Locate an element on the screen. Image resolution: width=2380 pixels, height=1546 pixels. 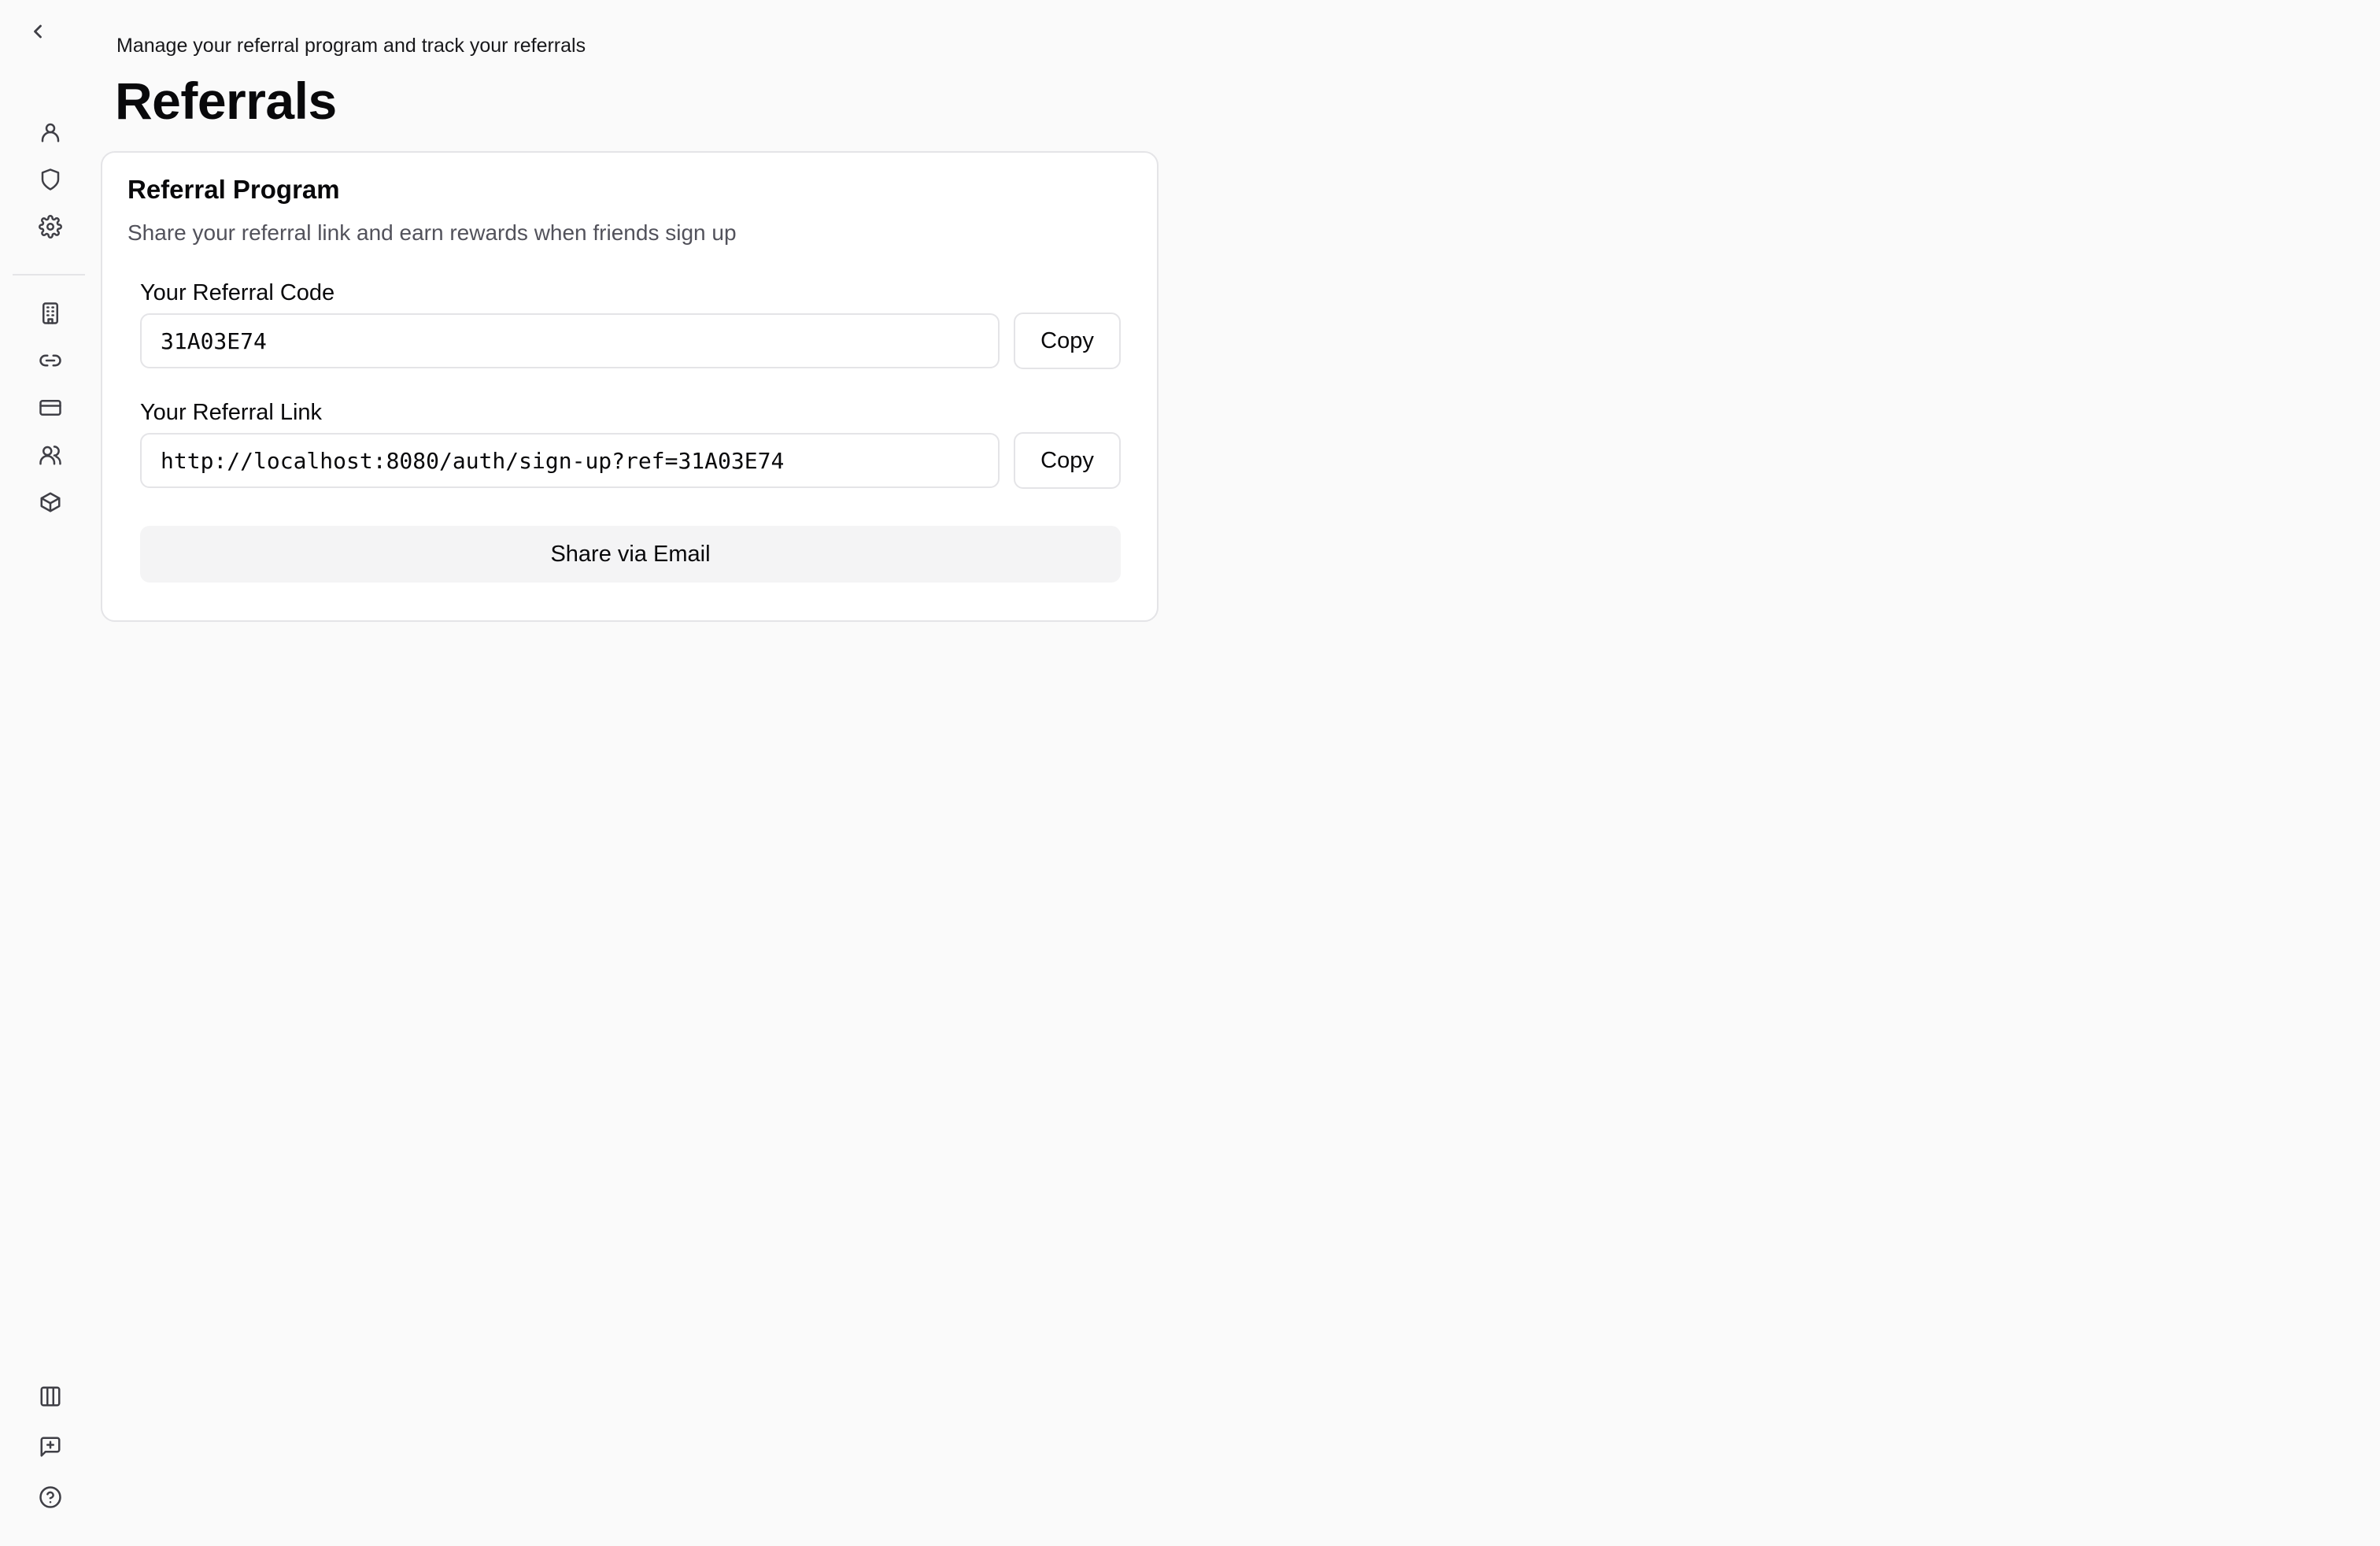
columns-icon is located at coordinates (50, 1396).